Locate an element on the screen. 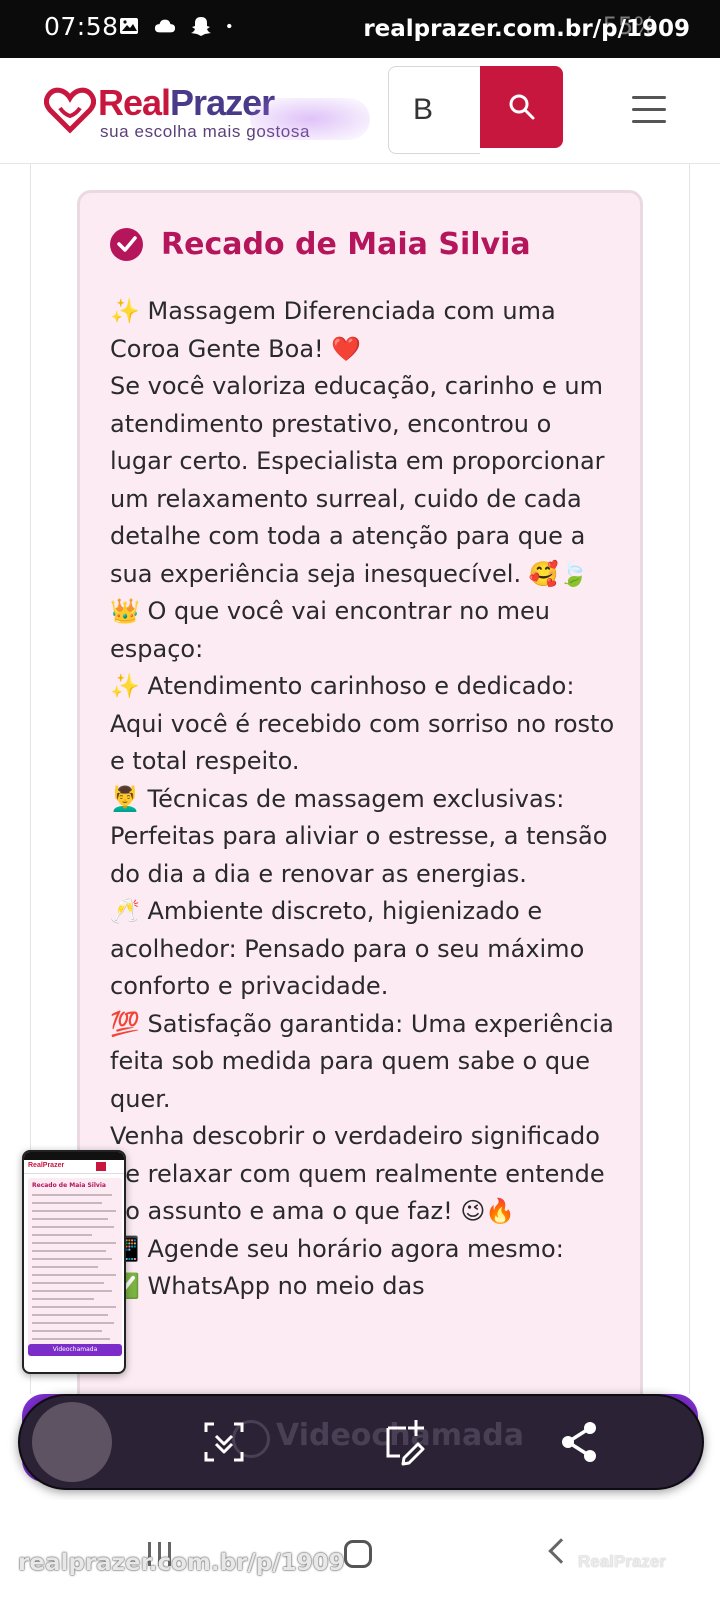  site-header: RealPrazer sua escolha mais gostosa B is located at coordinates (360, 111).